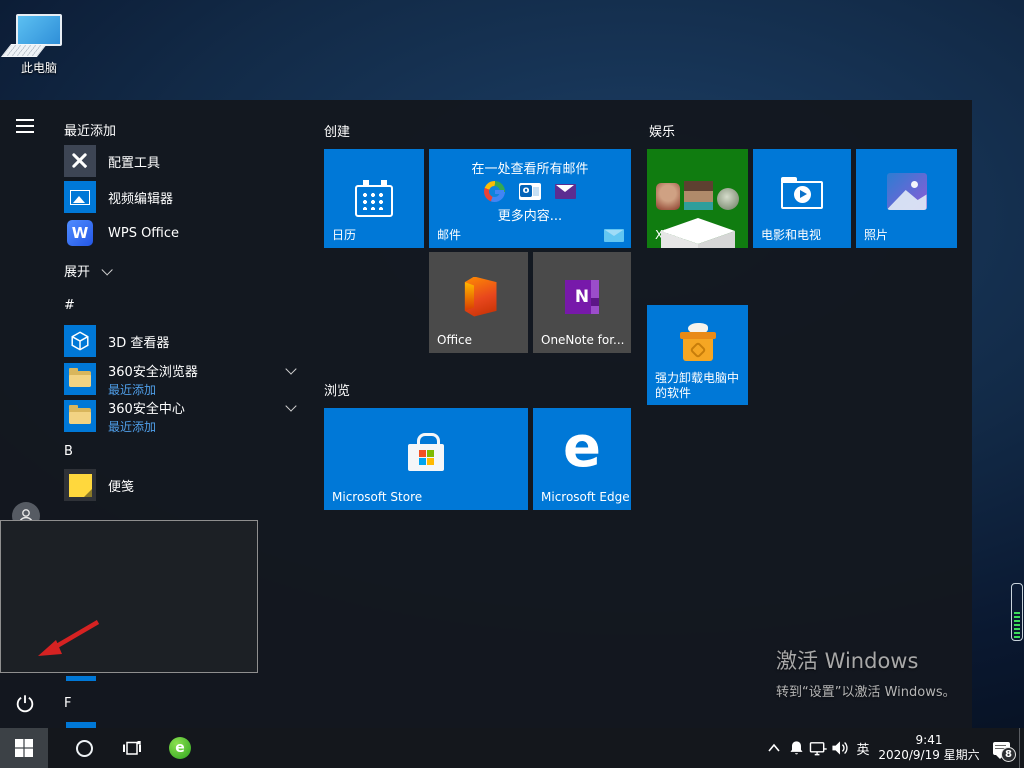  I want to click on activate-windows-watermark: 激活 Windows 转到“设置”以激活 Windows。, so click(866, 674).